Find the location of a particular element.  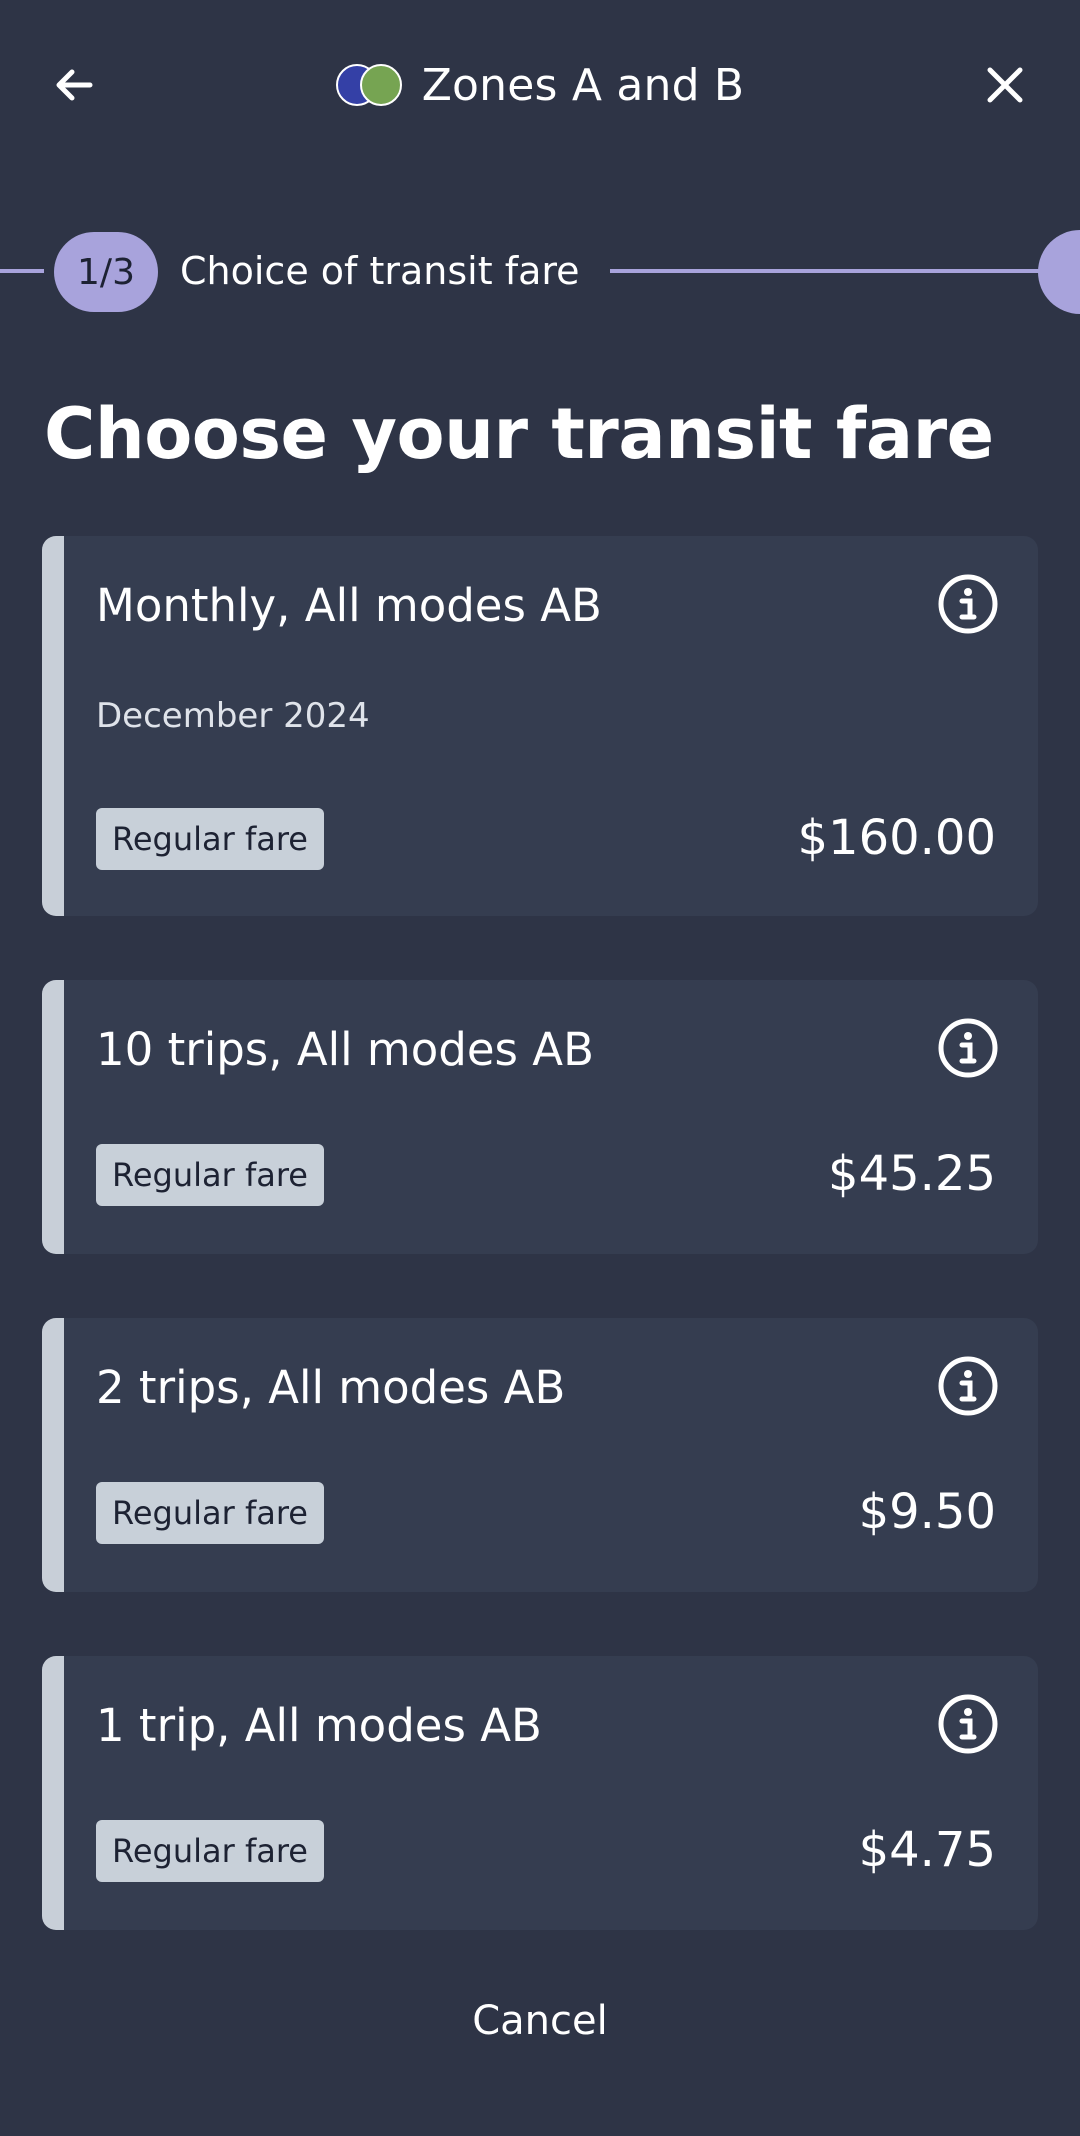

zone-b-circle is located at coordinates (380, 85).